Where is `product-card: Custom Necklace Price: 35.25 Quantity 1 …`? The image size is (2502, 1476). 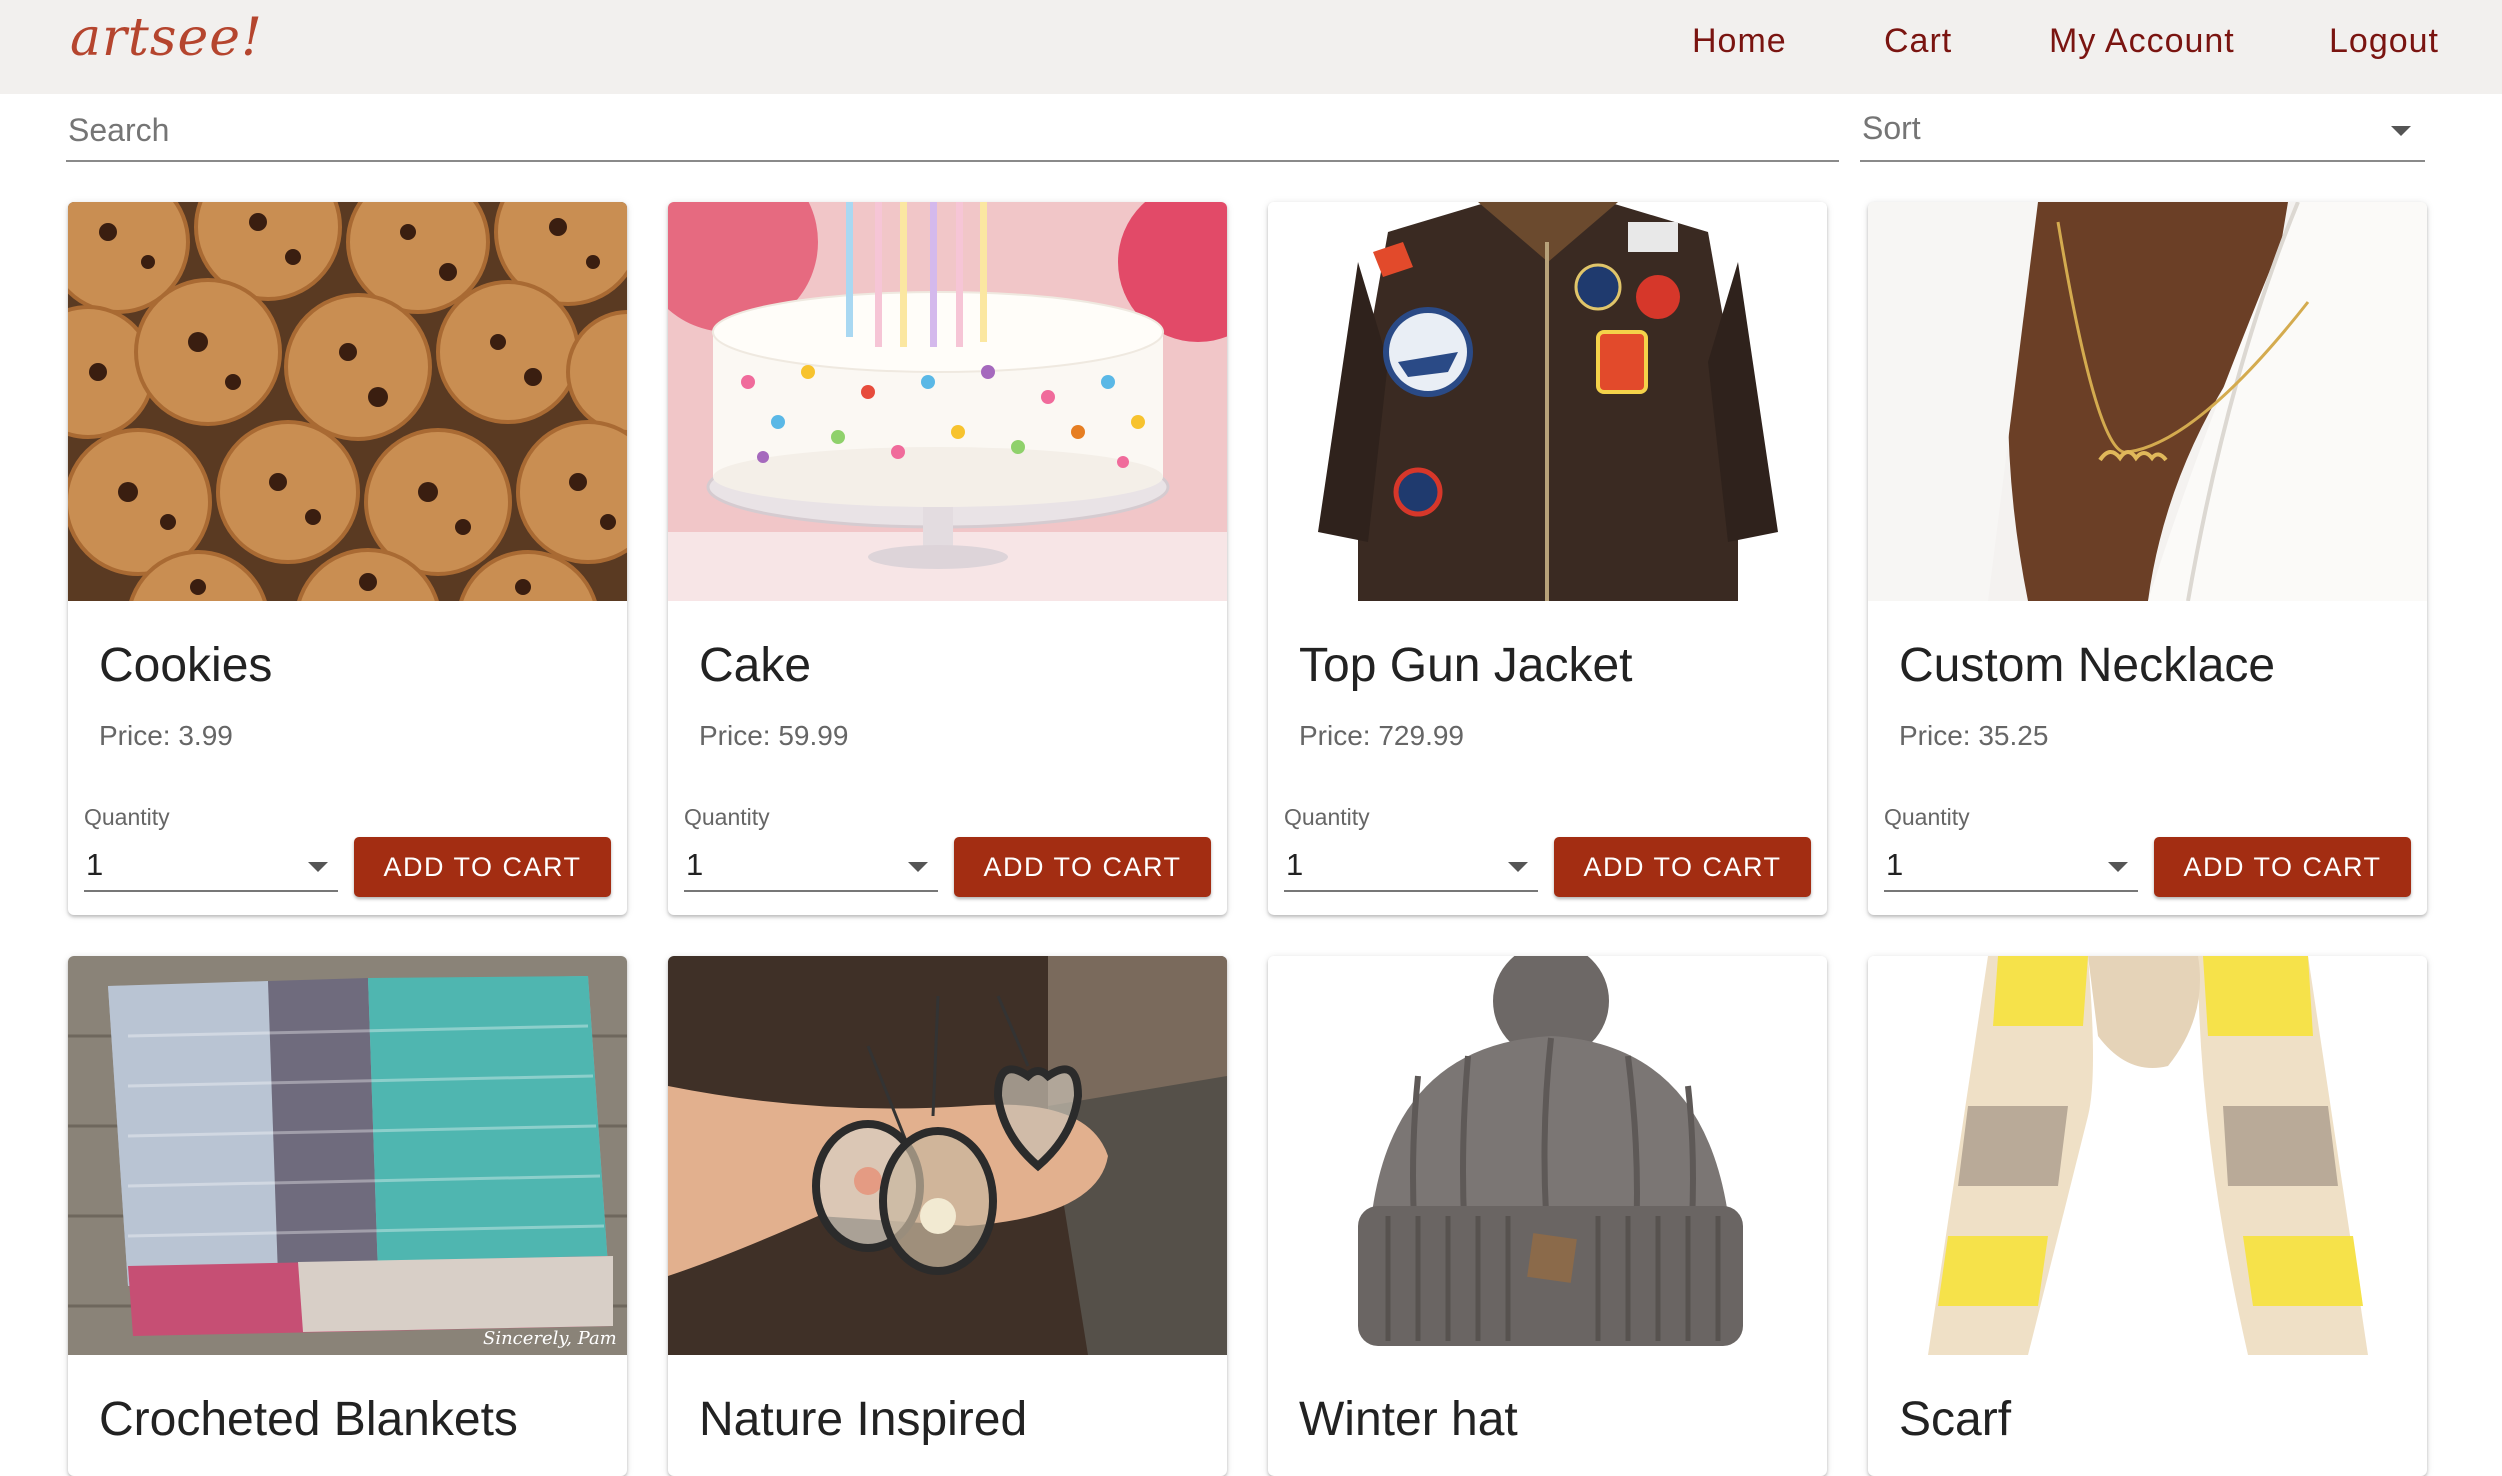 product-card: Custom Necklace Price: 35.25 Quantity 1 … is located at coordinates (2147, 558).